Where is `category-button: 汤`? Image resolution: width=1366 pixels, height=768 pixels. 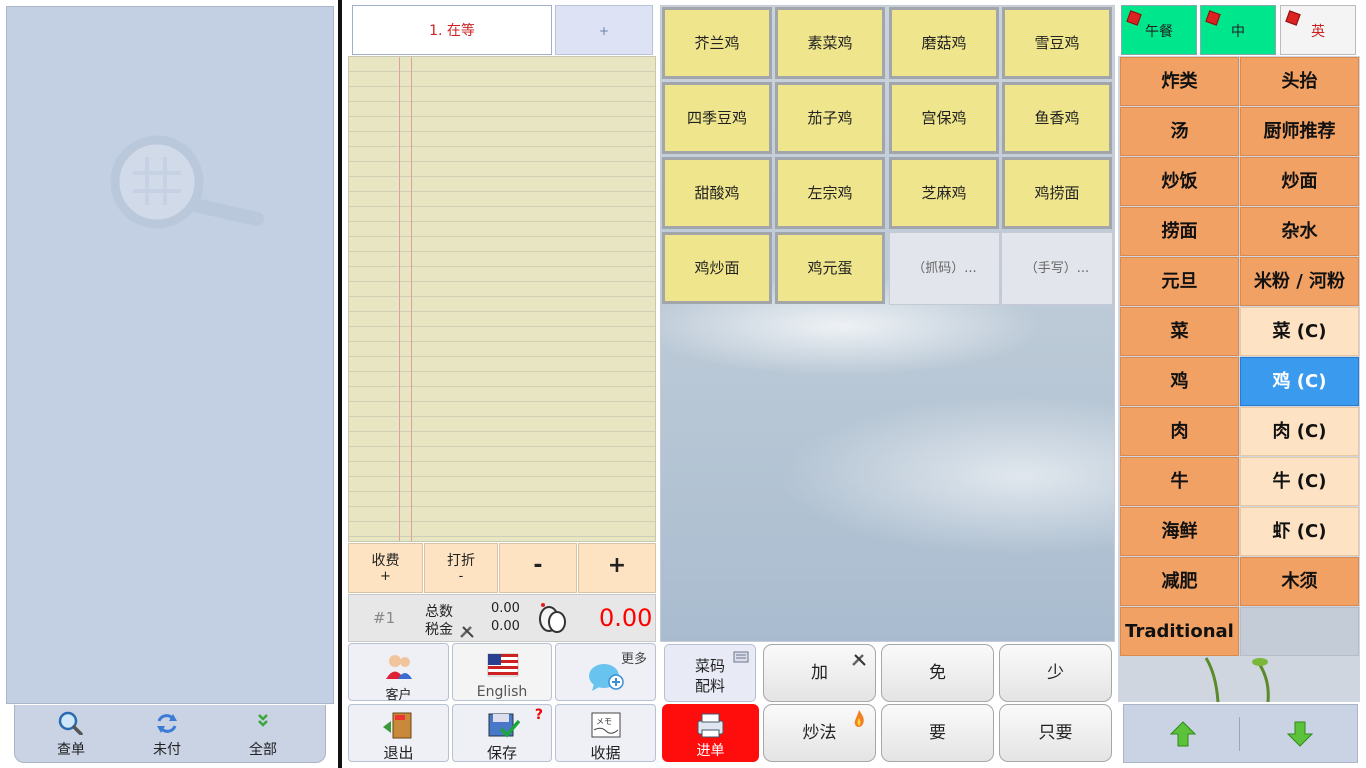 category-button: 汤 is located at coordinates (1179, 131).